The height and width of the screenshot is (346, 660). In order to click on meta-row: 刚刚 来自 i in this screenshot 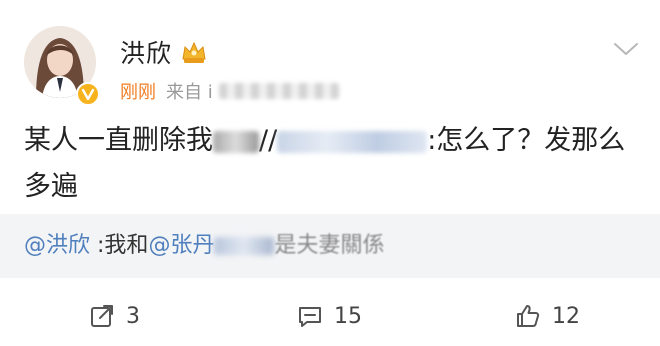, I will do `click(229, 91)`.